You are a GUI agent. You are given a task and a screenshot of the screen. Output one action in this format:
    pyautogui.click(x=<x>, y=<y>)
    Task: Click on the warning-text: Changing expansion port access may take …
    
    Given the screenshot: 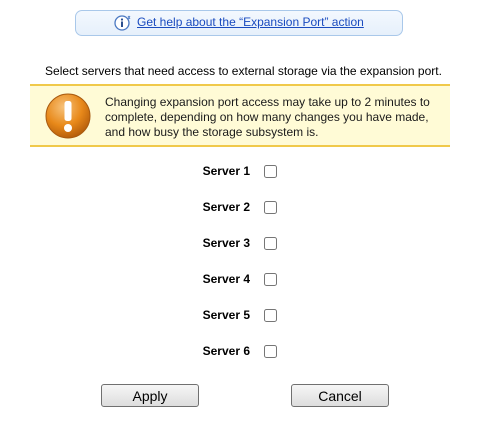 What is the action you would take?
    pyautogui.click(x=267, y=117)
    